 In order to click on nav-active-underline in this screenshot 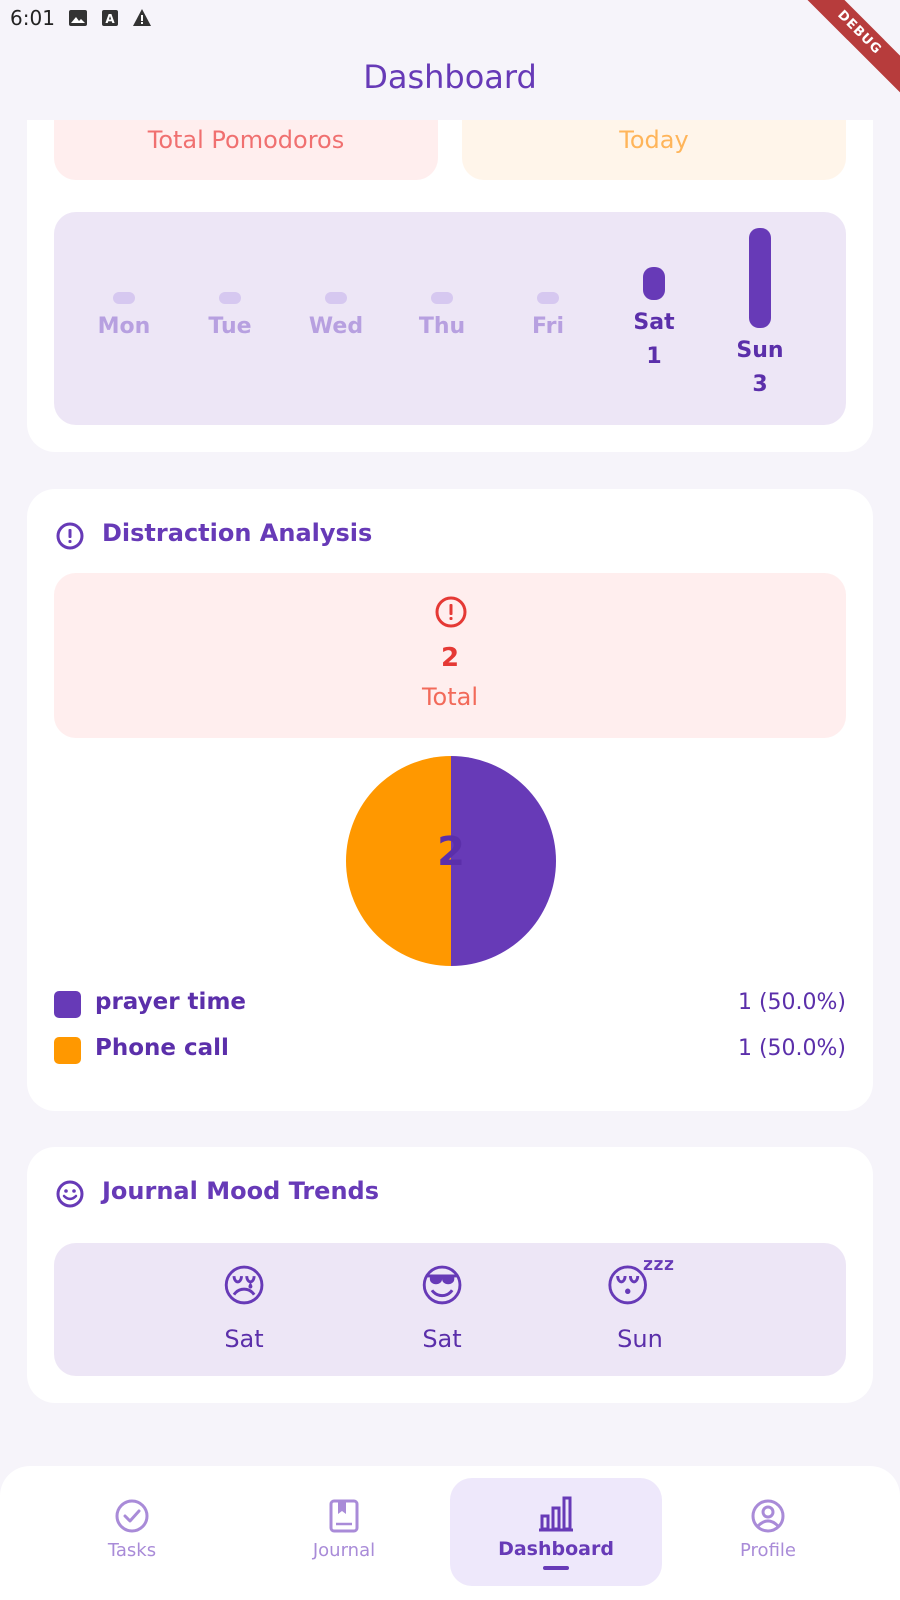, I will do `click(556, 1568)`.